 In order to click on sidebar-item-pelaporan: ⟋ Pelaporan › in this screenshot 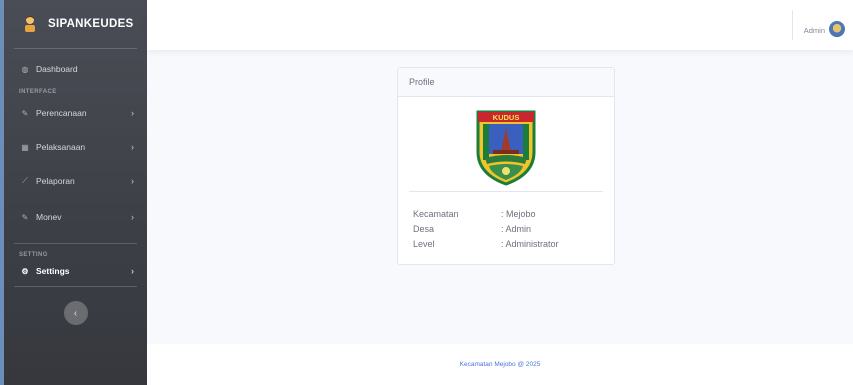, I will do `click(75, 181)`.